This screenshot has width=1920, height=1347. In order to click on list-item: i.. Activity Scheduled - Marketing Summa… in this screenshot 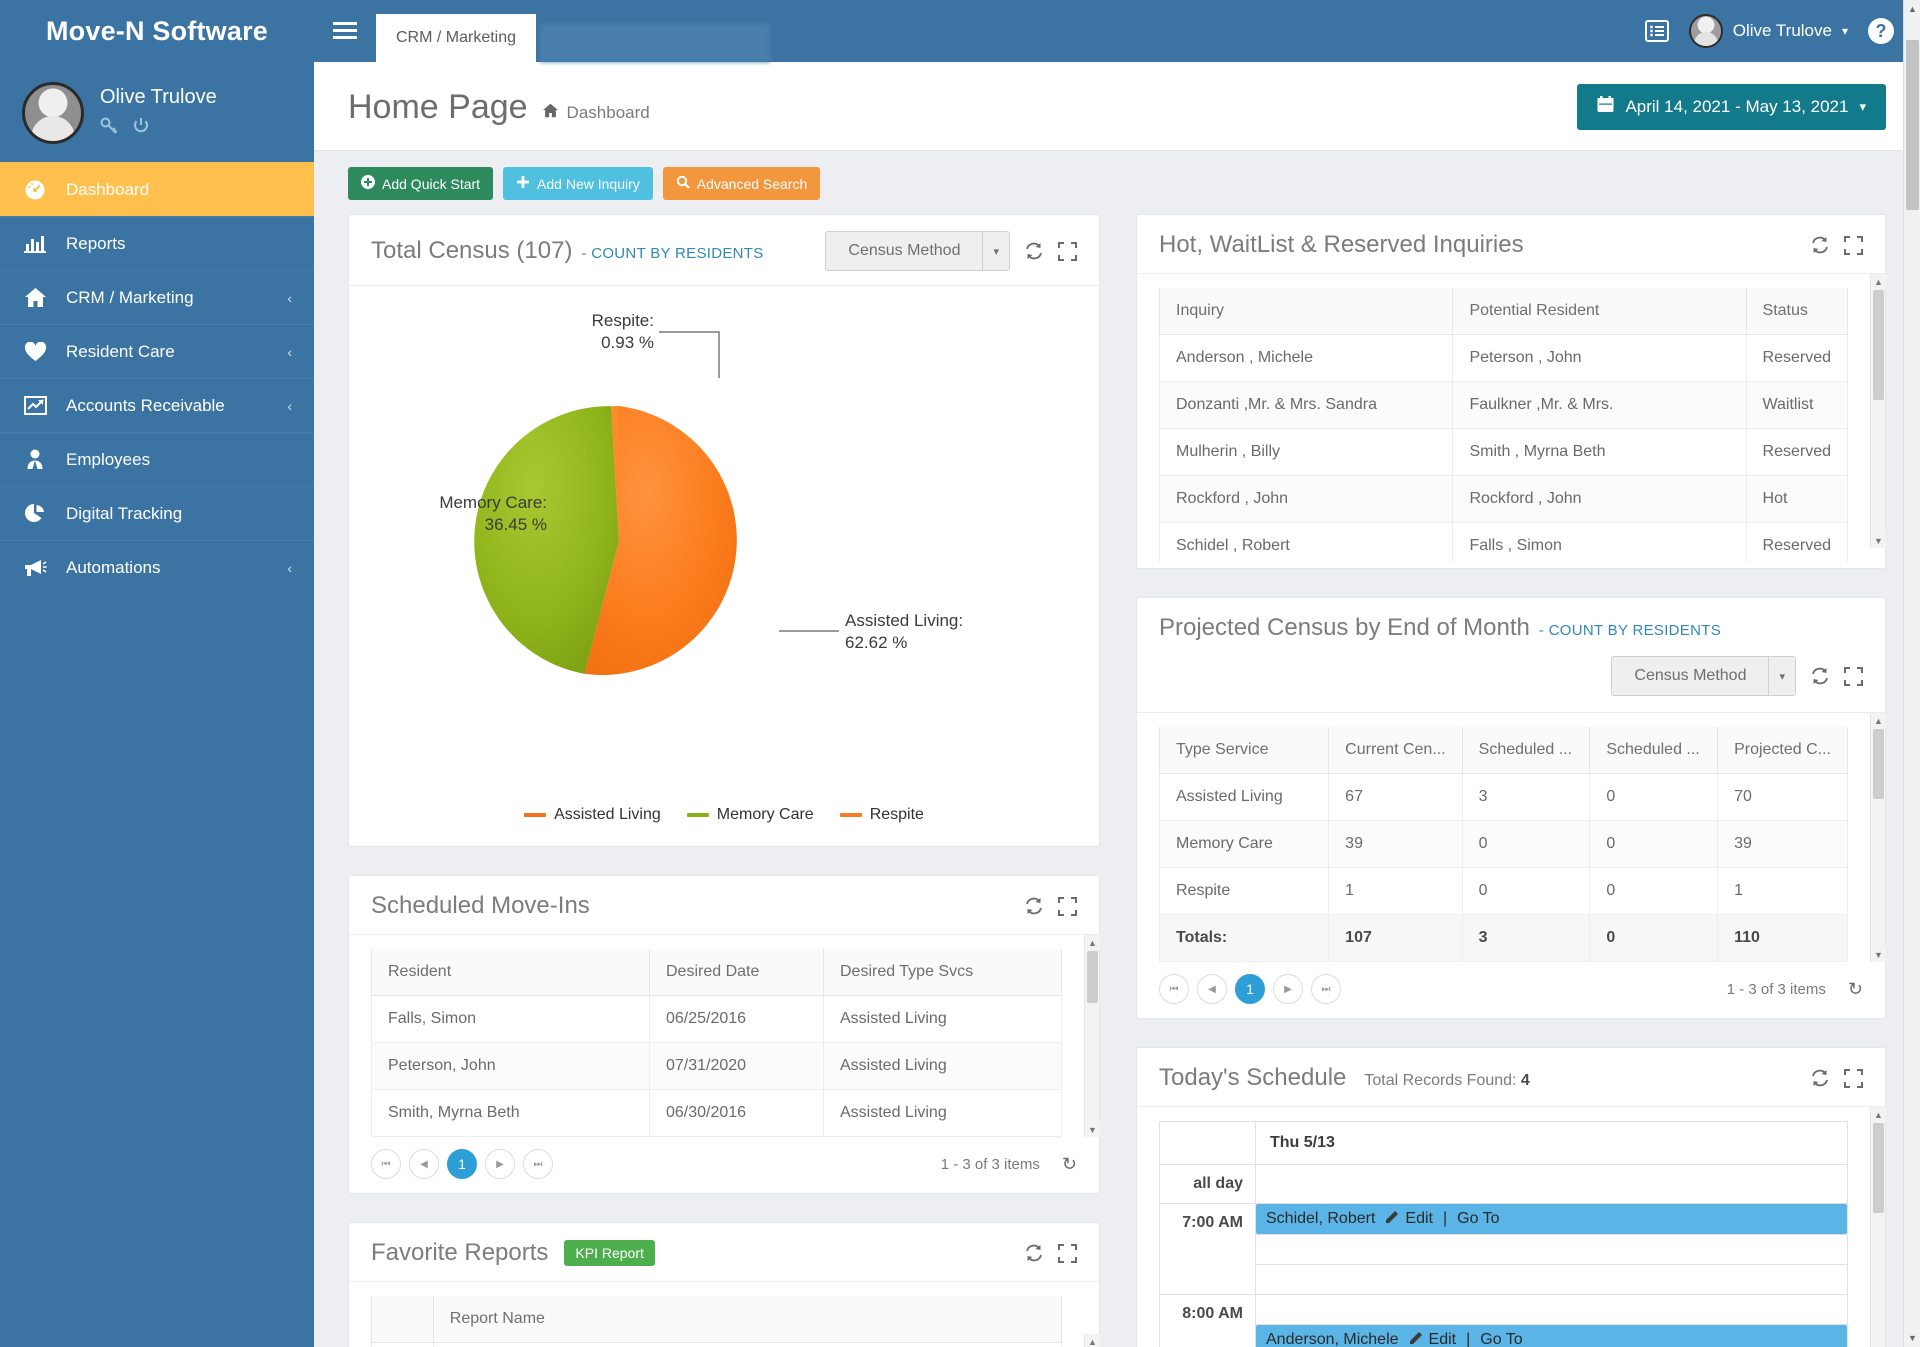, I will do `click(717, 1344)`.